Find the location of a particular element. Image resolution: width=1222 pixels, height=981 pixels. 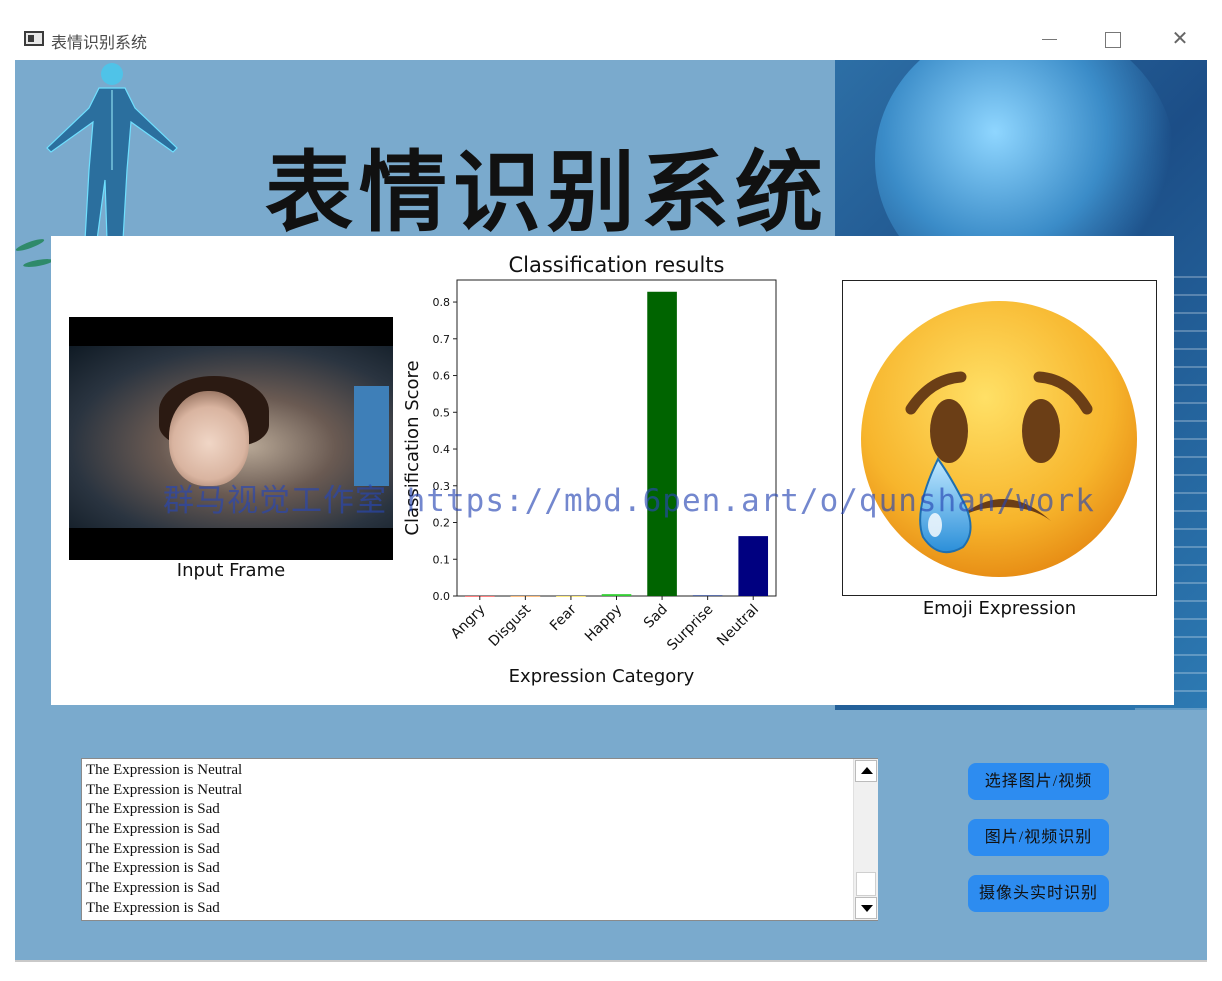

y-tick-label: 0.5 is located at coordinates (442, 412).